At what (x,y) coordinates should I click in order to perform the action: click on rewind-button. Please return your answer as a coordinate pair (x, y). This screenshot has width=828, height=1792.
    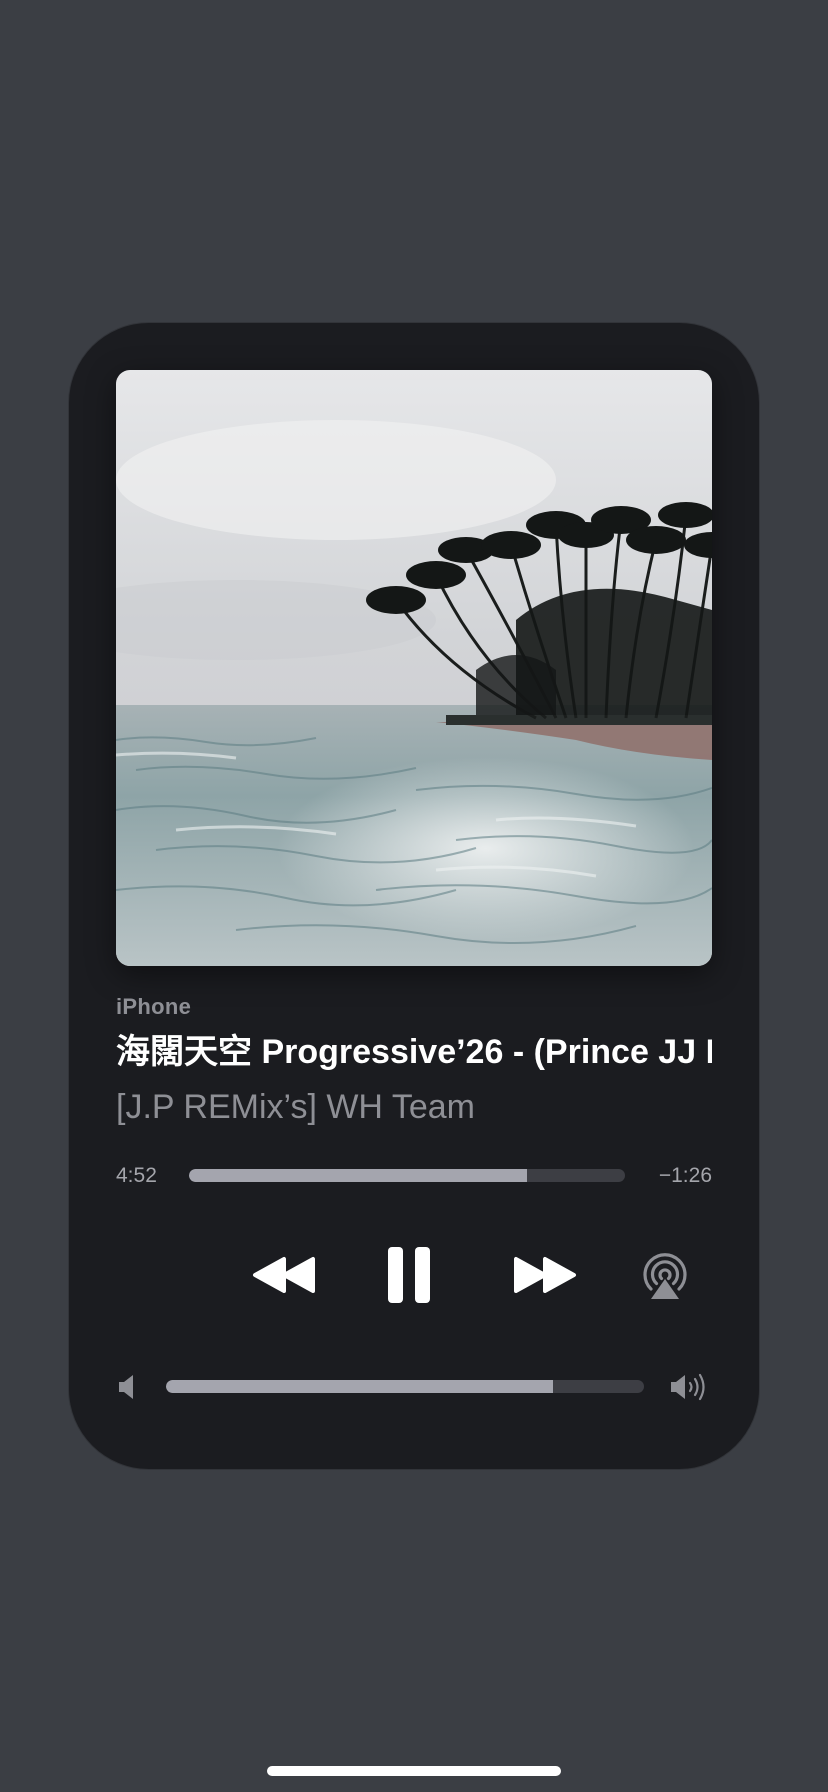
    Looking at the image, I should click on (284, 1275).